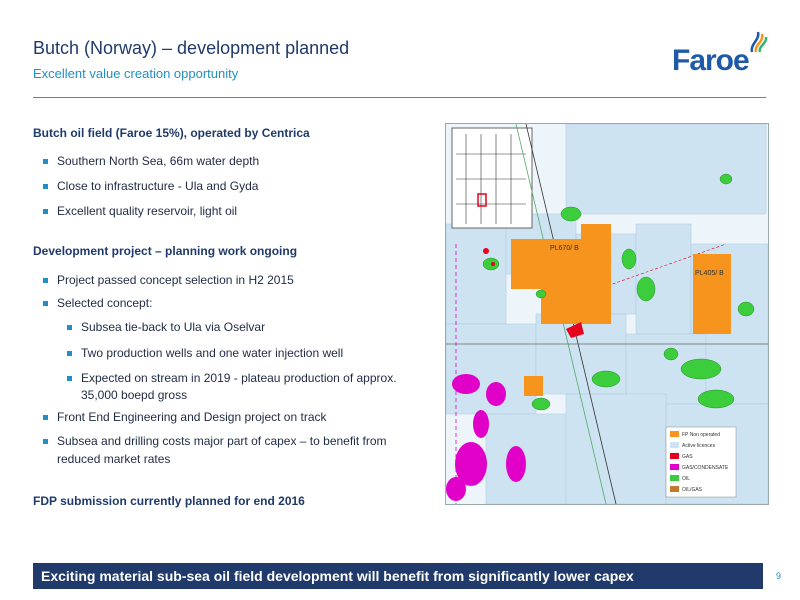  What do you see at coordinates (97, 303) in the screenshot?
I see `bullet-item: Selected concept:` at bounding box center [97, 303].